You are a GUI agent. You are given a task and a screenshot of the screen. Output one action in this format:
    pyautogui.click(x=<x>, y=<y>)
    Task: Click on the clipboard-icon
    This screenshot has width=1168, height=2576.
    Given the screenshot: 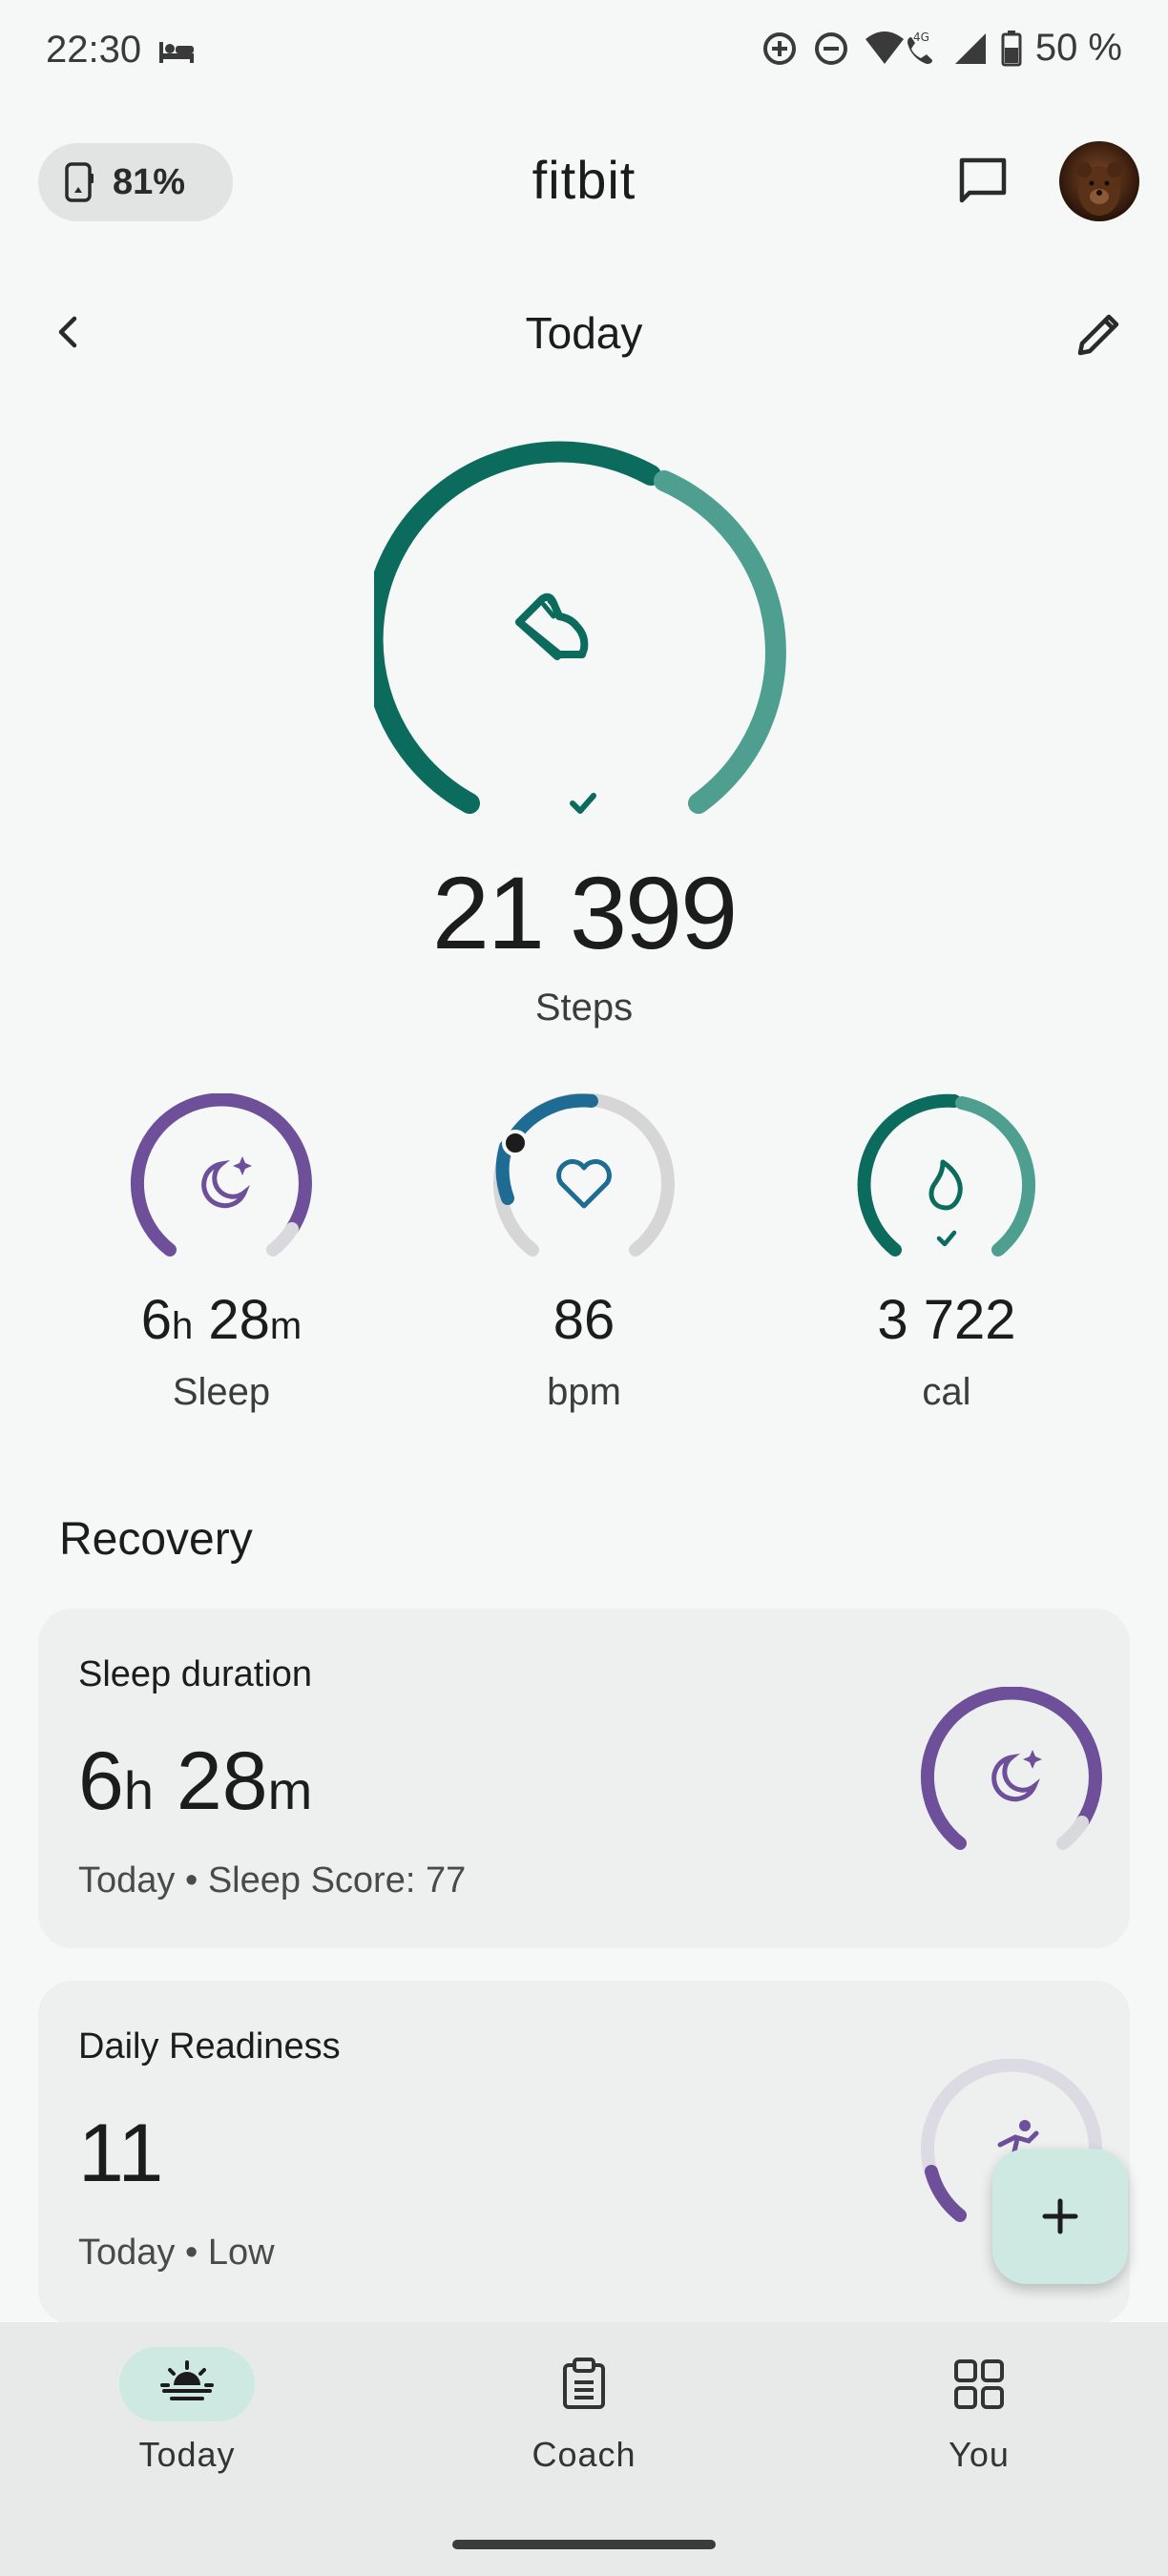 What is the action you would take?
    pyautogui.click(x=584, y=2383)
    